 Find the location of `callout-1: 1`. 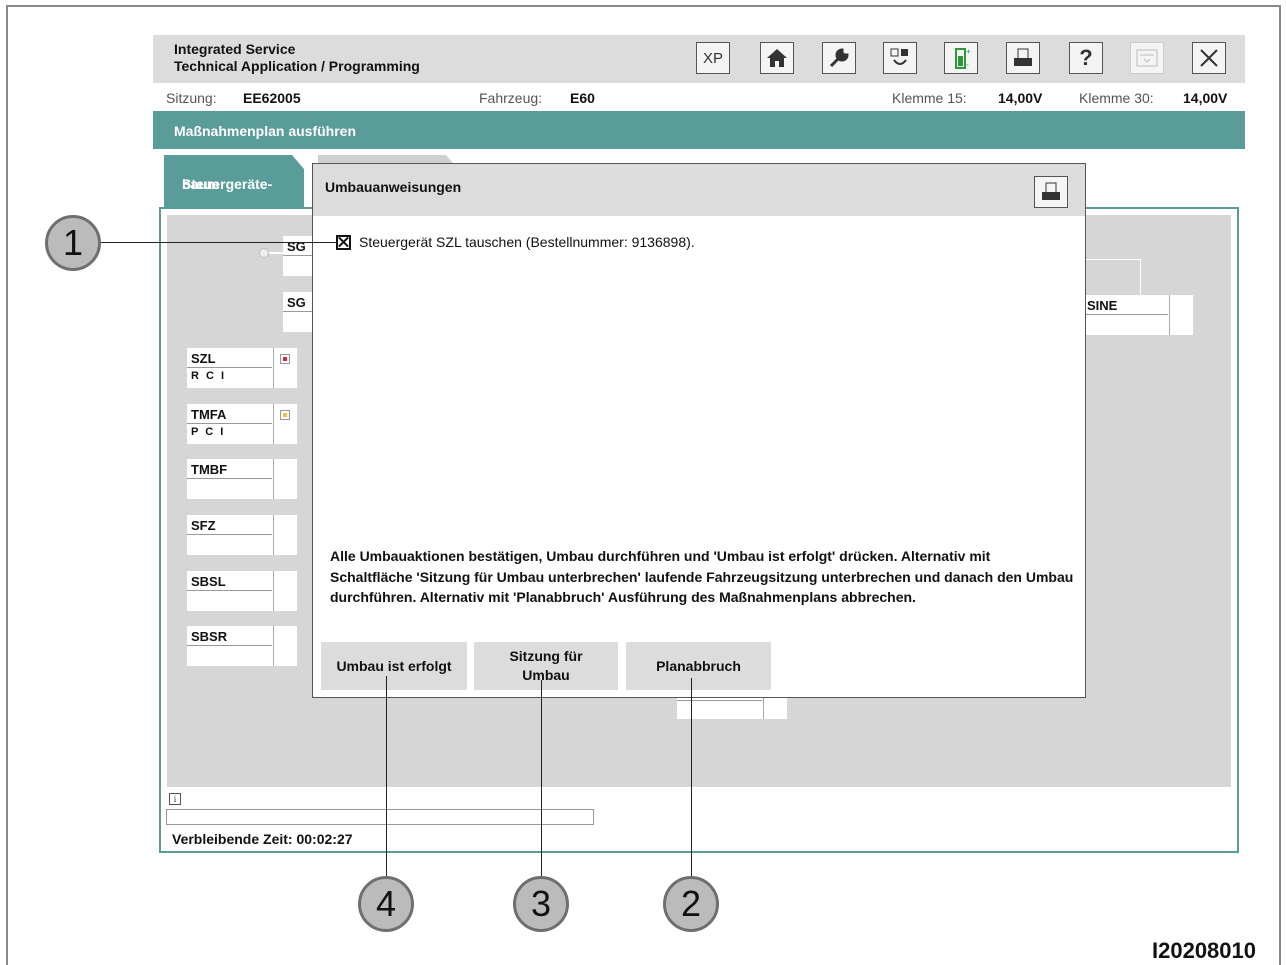

callout-1: 1 is located at coordinates (73, 243).